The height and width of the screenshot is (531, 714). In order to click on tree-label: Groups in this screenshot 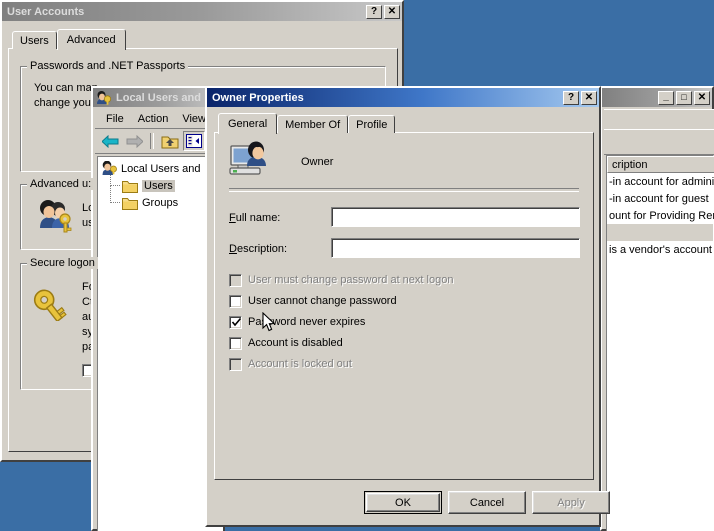, I will do `click(160, 202)`.